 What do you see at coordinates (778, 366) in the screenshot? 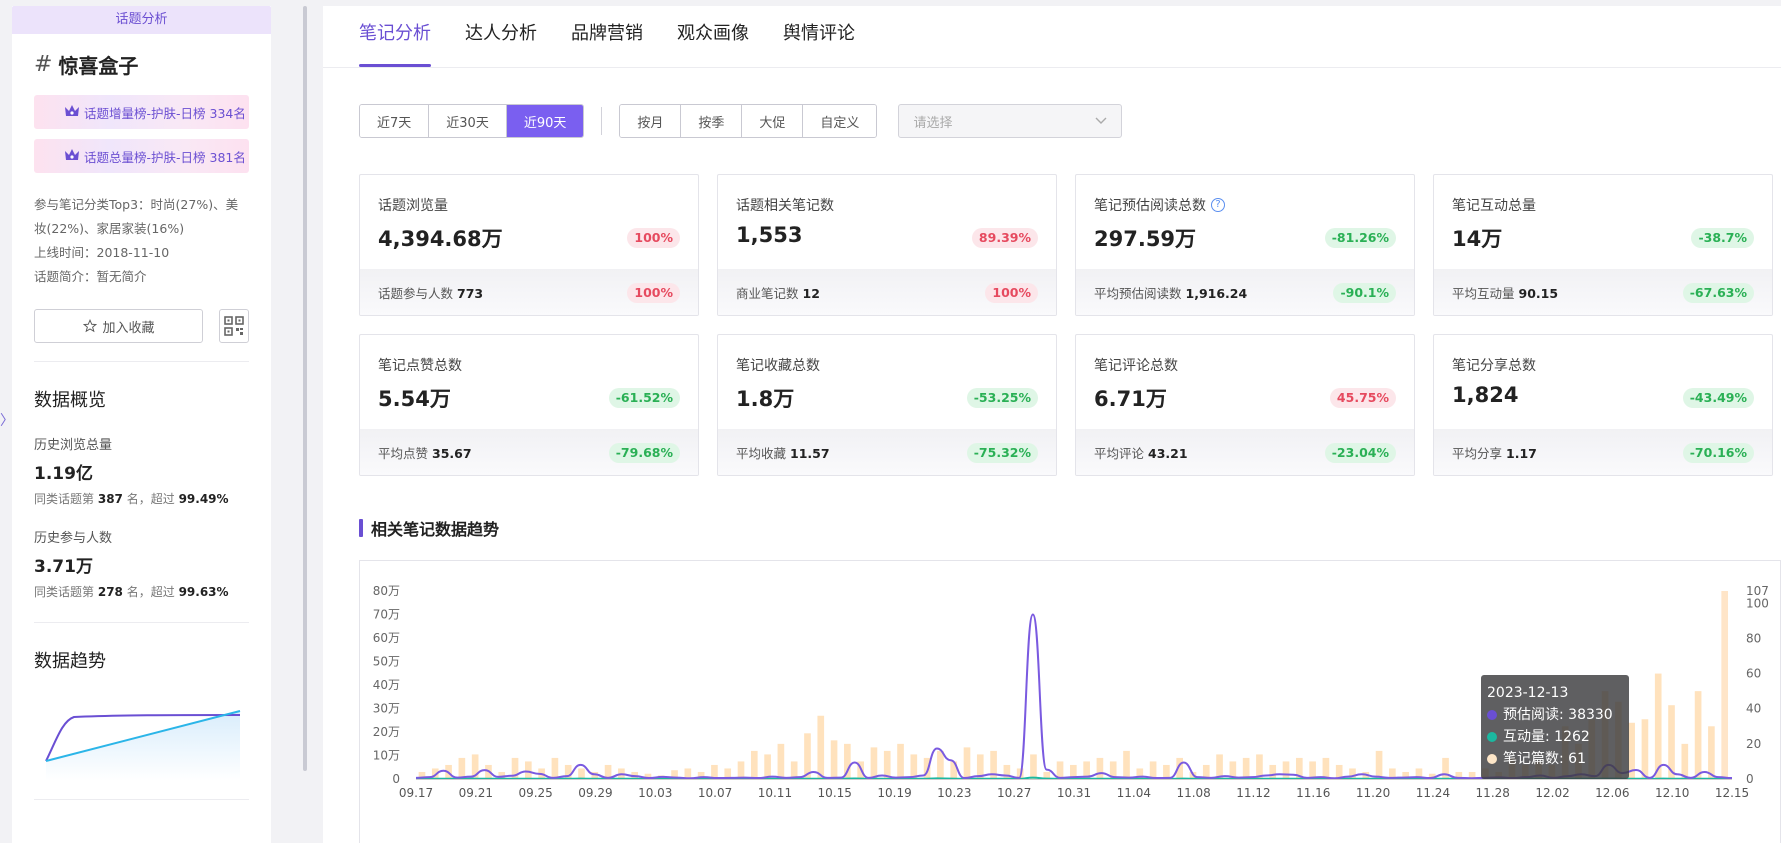
I see `metric-title: 笔记收藏总数` at bounding box center [778, 366].